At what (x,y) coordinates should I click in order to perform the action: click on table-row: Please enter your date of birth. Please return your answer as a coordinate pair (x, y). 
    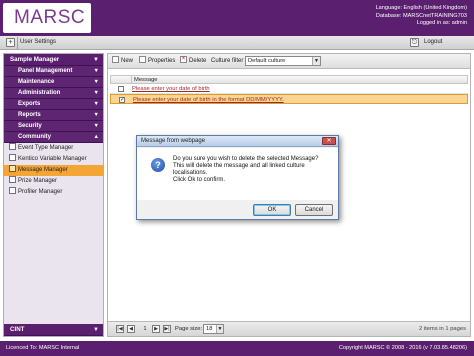
    Looking at the image, I should click on (289, 89).